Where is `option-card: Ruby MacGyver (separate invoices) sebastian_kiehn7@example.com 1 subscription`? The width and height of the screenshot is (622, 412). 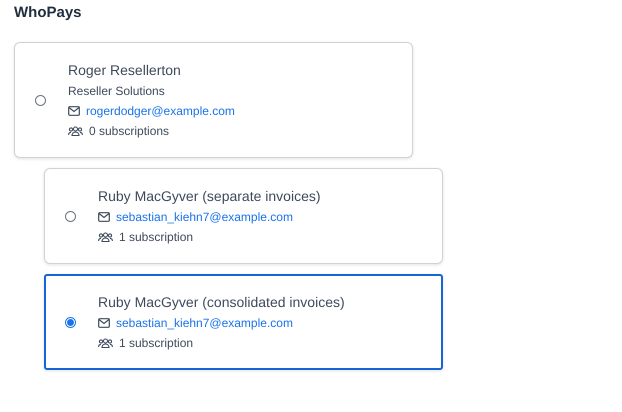 option-card: Ruby MacGyver (separate invoices) sebastian_kiehn7@example.com 1 subscription is located at coordinates (243, 216).